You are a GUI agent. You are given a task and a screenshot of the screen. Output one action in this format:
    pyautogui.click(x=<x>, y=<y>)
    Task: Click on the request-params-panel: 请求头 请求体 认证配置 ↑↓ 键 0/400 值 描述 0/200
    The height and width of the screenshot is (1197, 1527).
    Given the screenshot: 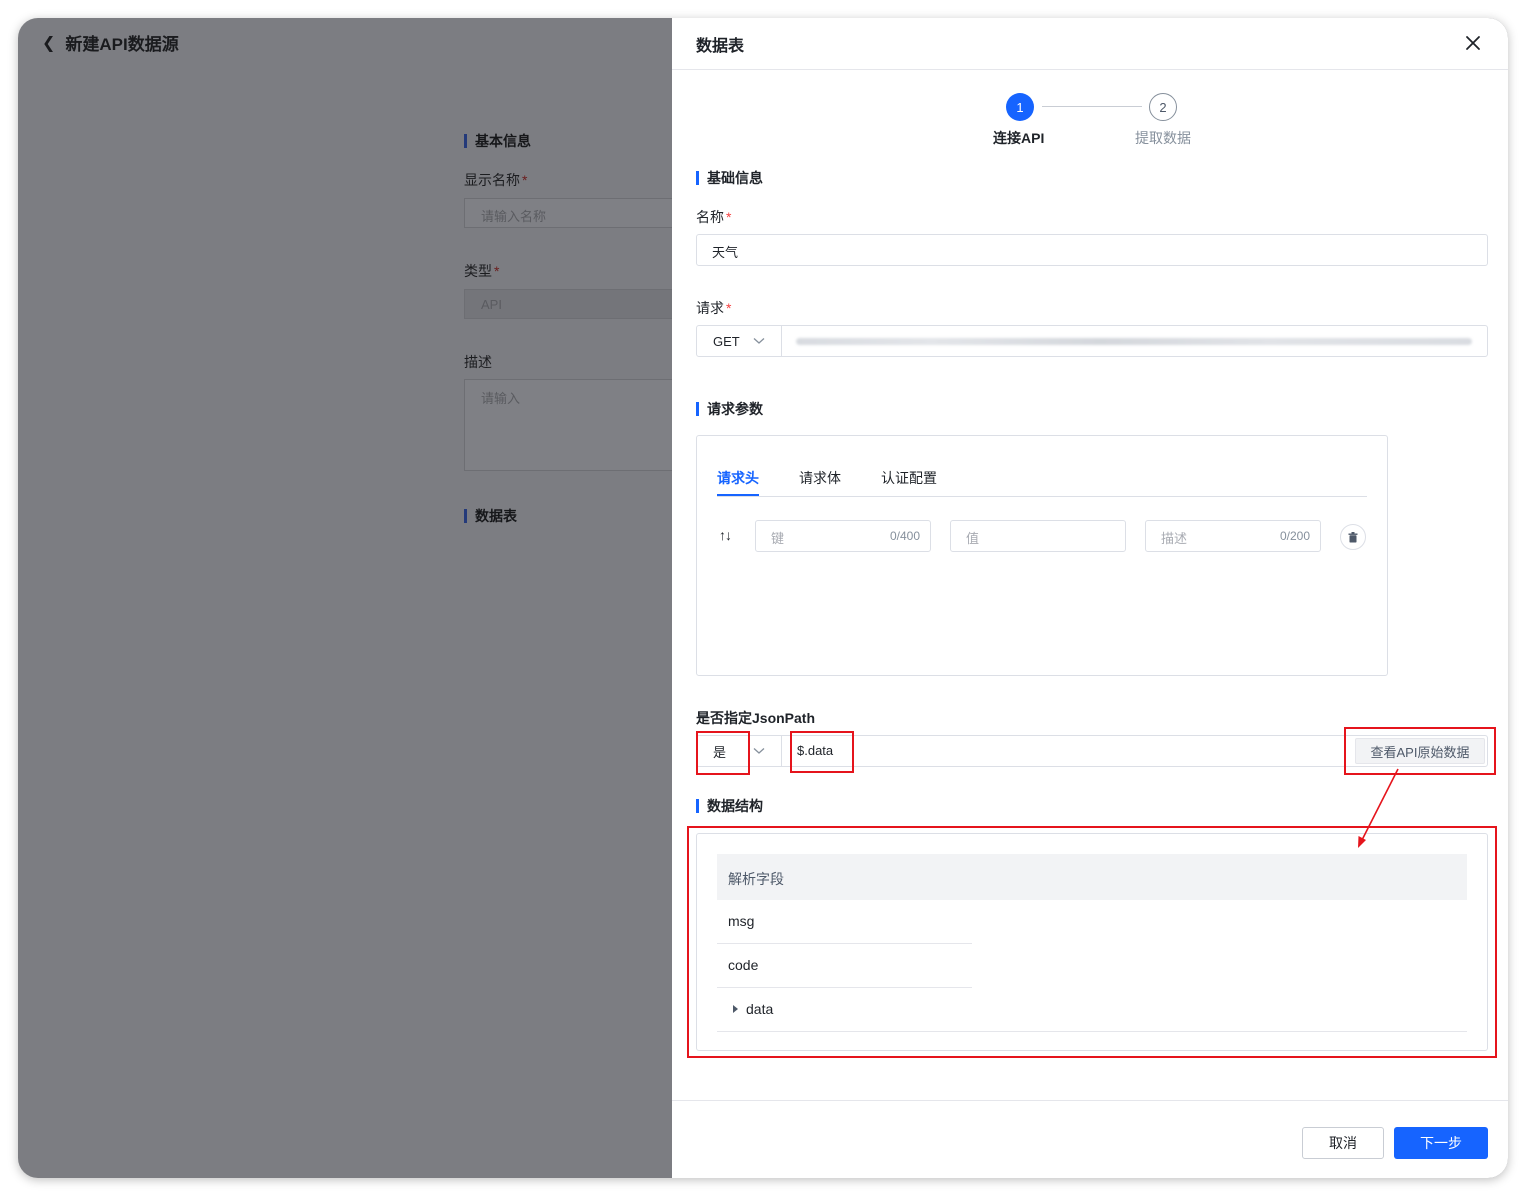 What is the action you would take?
    pyautogui.click(x=1042, y=555)
    